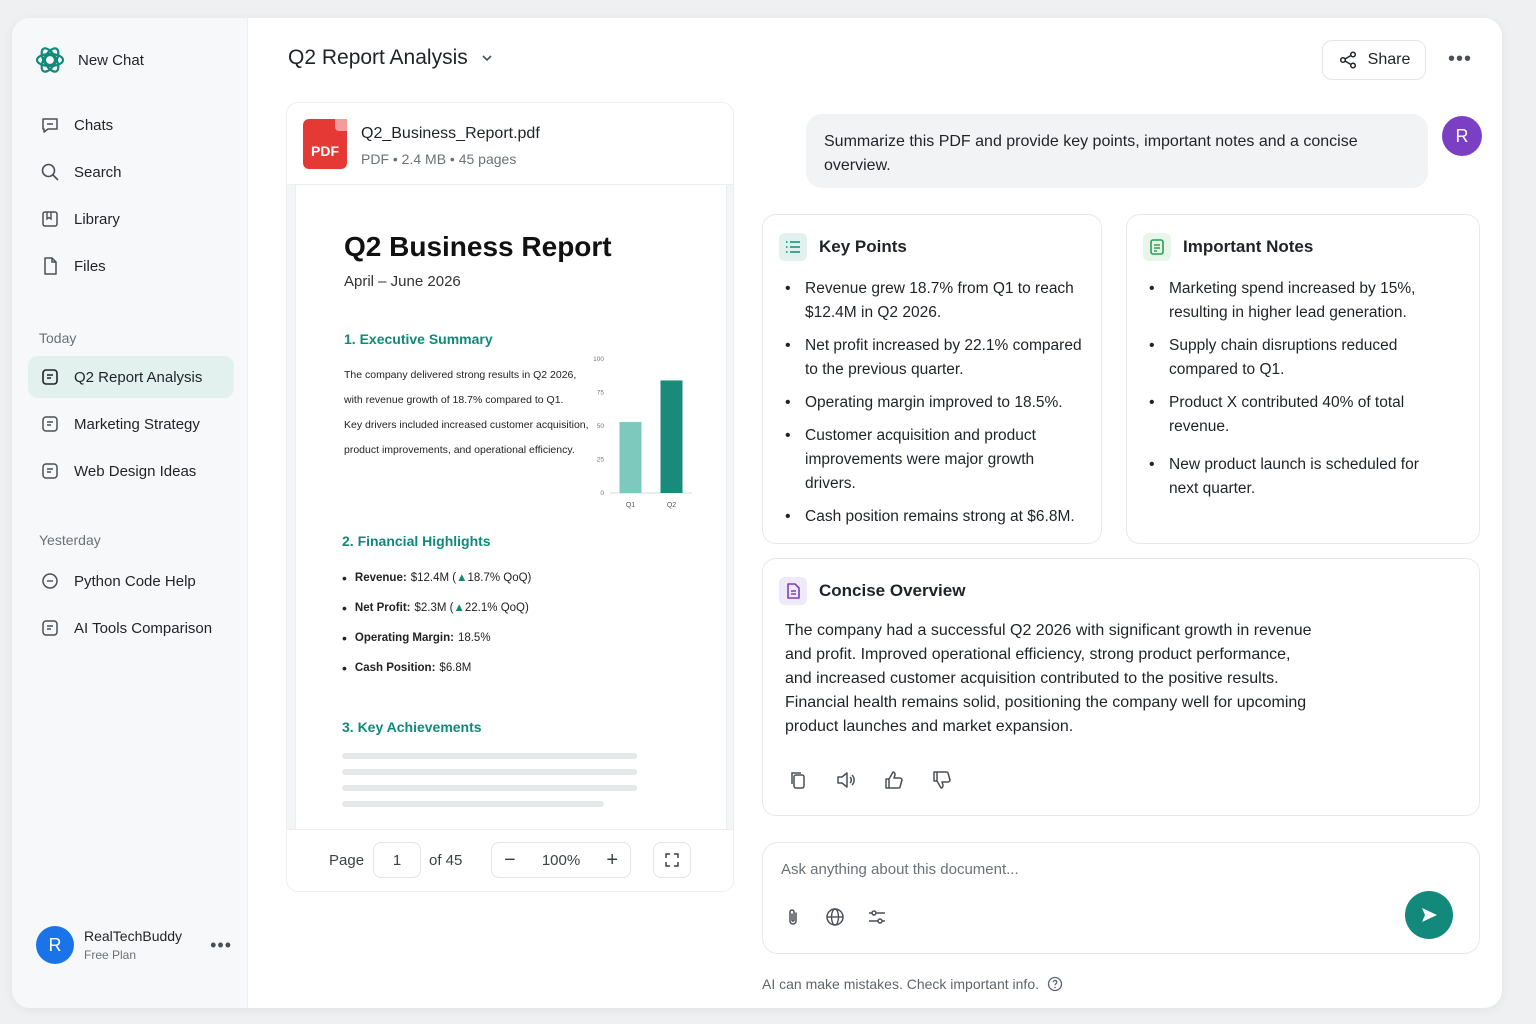 The height and width of the screenshot is (1024, 1536). What do you see at coordinates (612, 860) in the screenshot?
I see `zoom-in-button: +` at bounding box center [612, 860].